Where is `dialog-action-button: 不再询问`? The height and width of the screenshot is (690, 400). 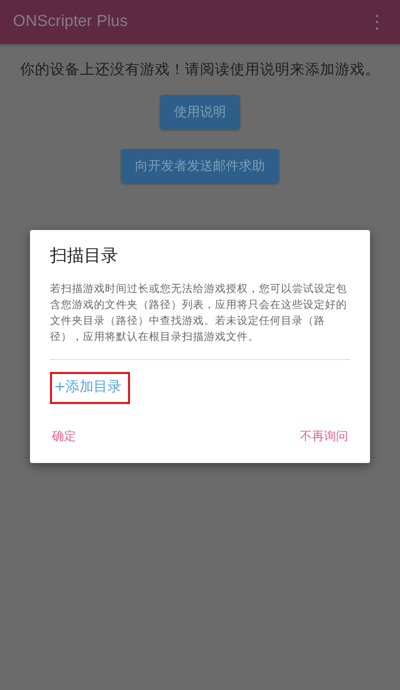 dialog-action-button: 不再询问 is located at coordinates (324, 436).